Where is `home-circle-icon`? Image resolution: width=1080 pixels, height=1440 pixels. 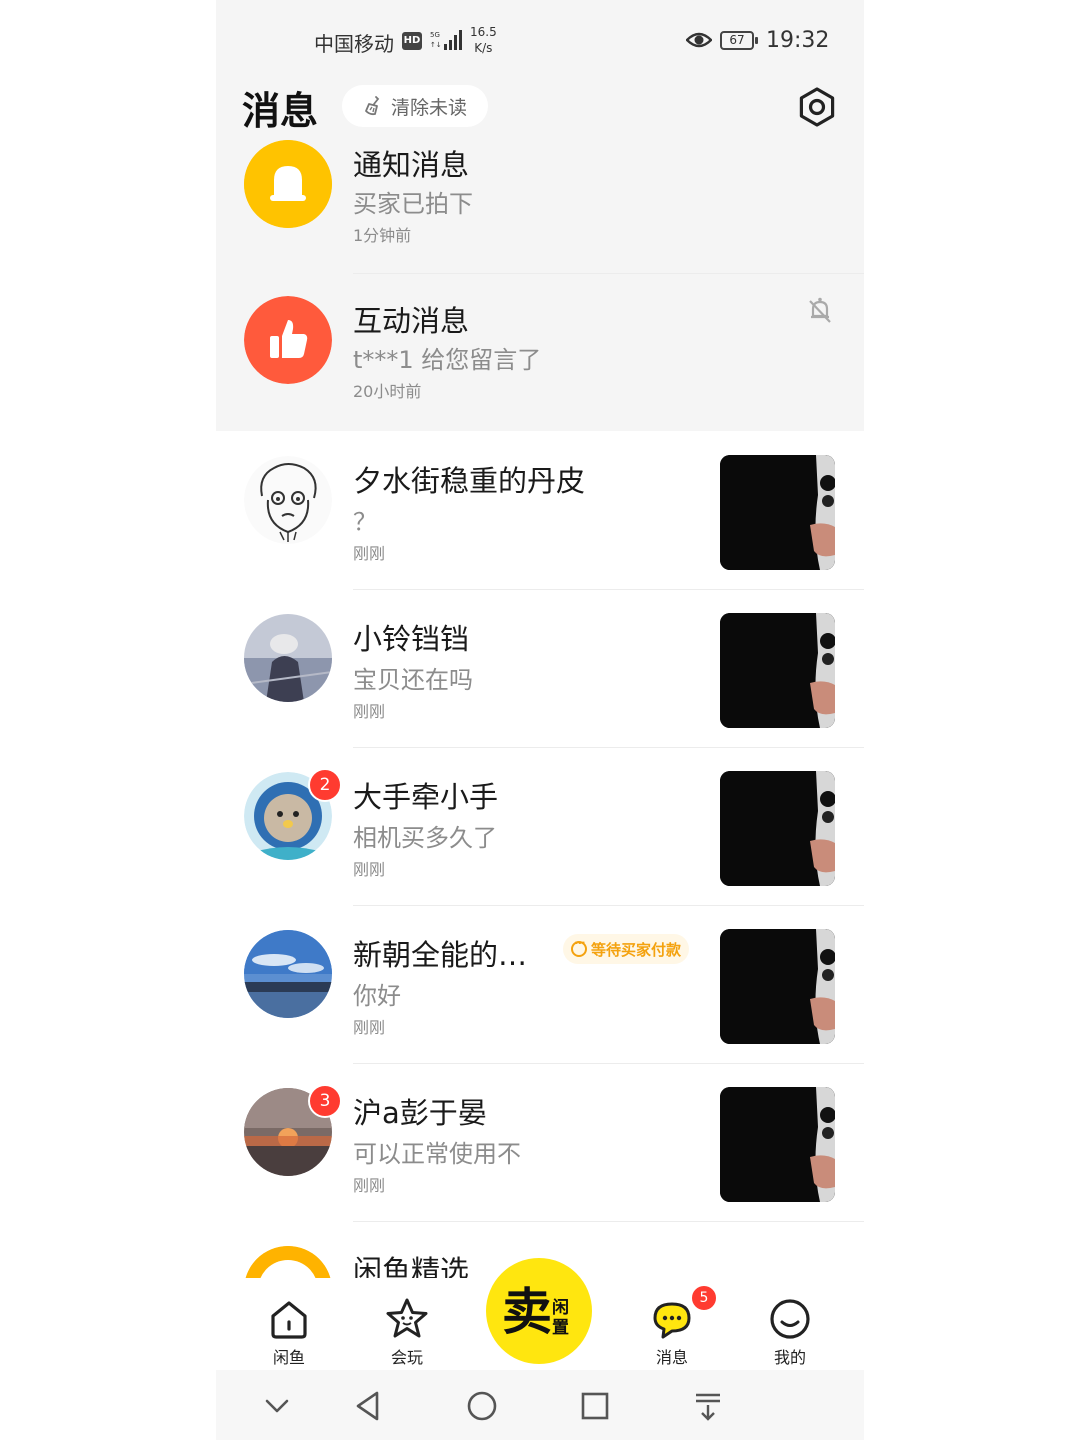 home-circle-icon is located at coordinates (482, 1406).